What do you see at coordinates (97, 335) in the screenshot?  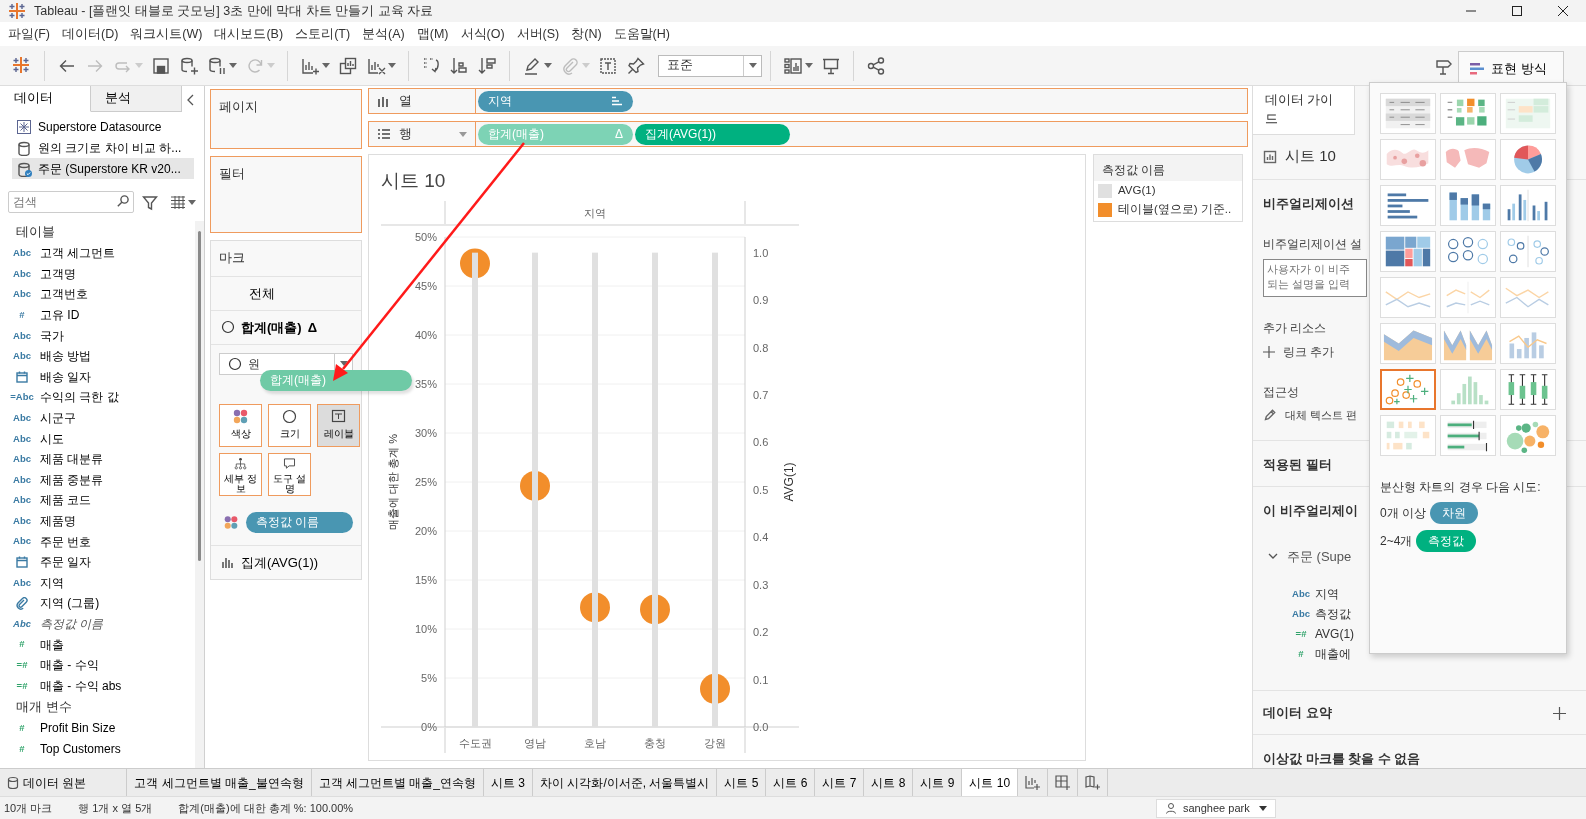 I see `field-item: Abc 국가` at bounding box center [97, 335].